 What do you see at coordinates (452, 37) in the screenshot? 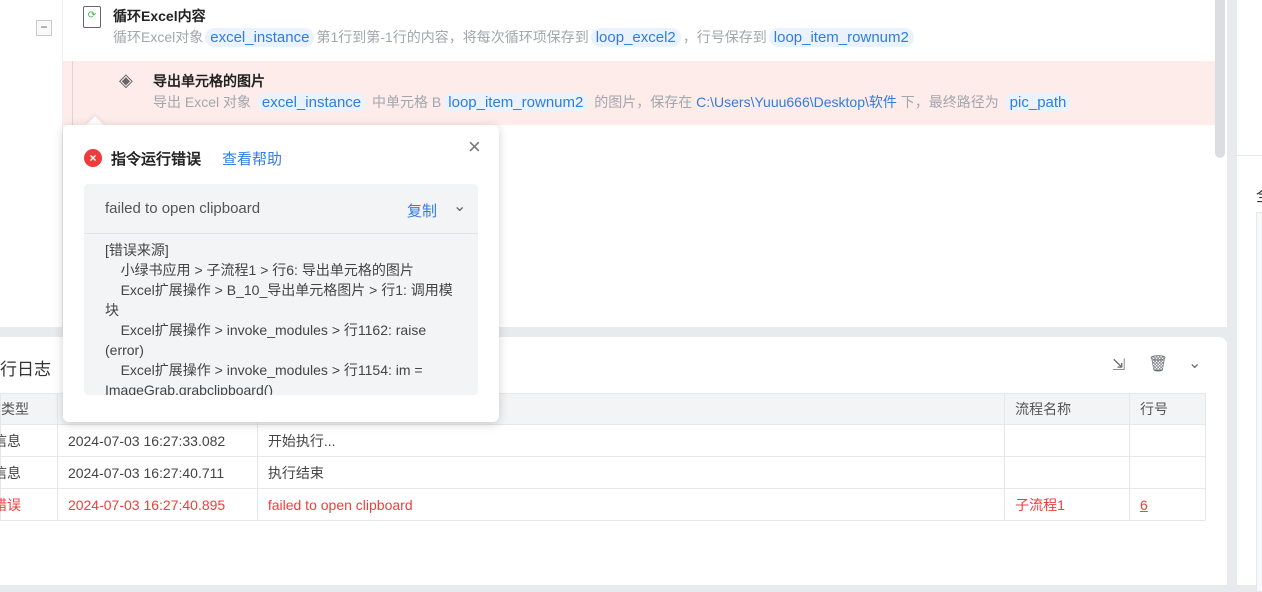
I see `desc-text: 第1行到第-1行的内容，将每次循环项保存到` at bounding box center [452, 37].